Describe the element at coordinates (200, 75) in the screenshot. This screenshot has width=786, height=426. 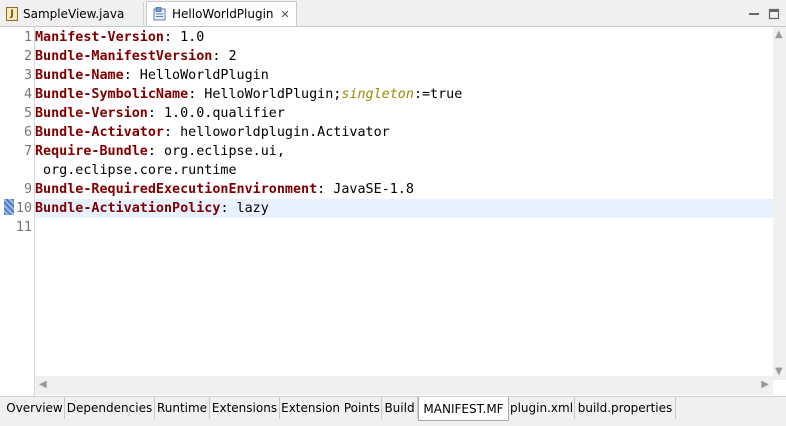
I see `header-value: HelloWorldPlugin` at that location.